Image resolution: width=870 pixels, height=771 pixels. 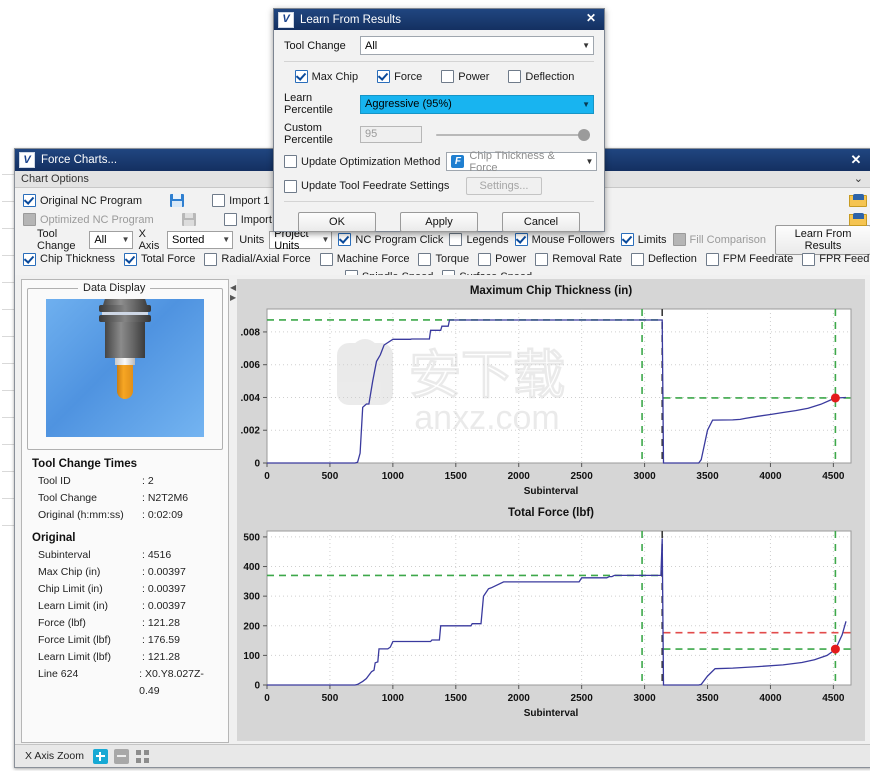 What do you see at coordinates (81, 515) in the screenshot?
I see `info-key: Original (h:mm:ss)` at bounding box center [81, 515].